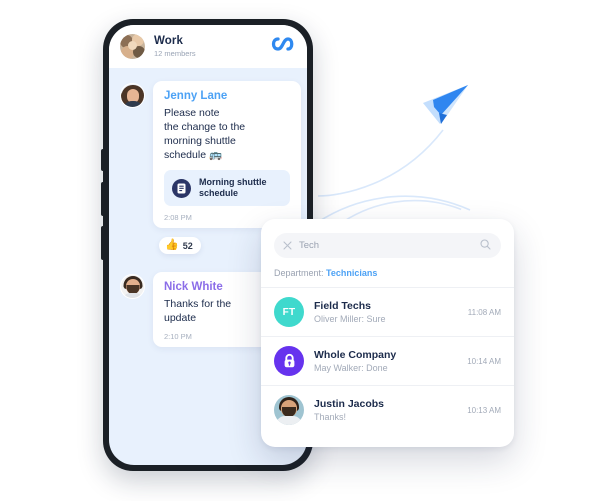 The image size is (600, 501). I want to click on result-preview: May Walker: Done, so click(351, 368).